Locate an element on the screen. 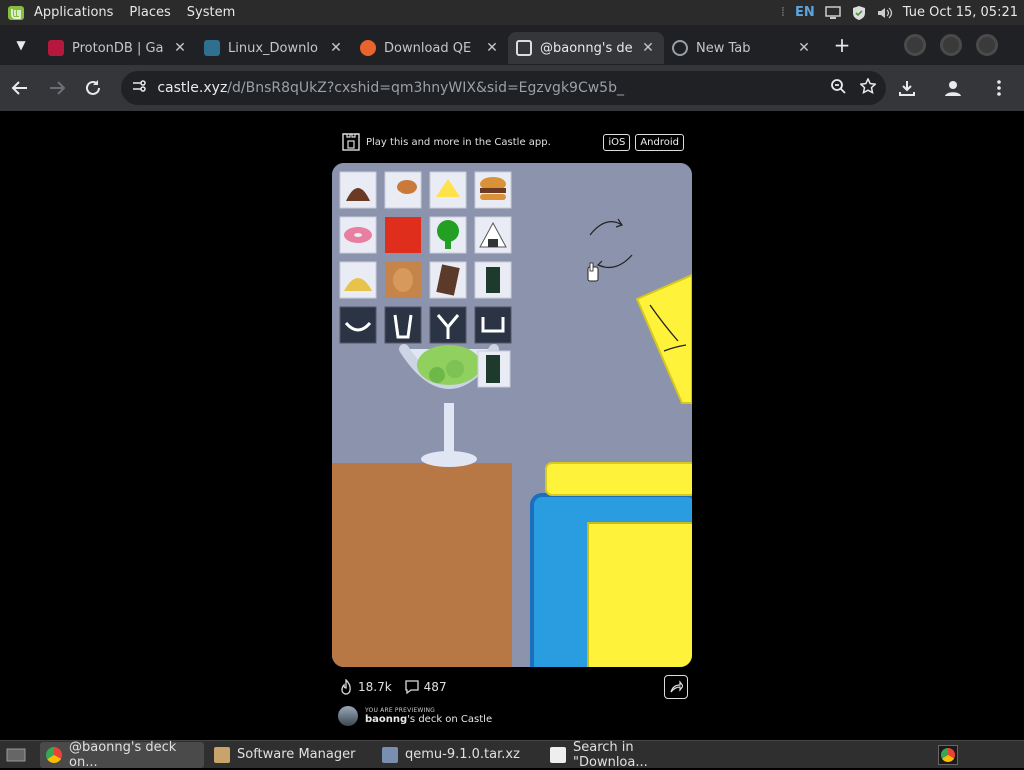  menu-applications: Applications is located at coordinates (73, 12).